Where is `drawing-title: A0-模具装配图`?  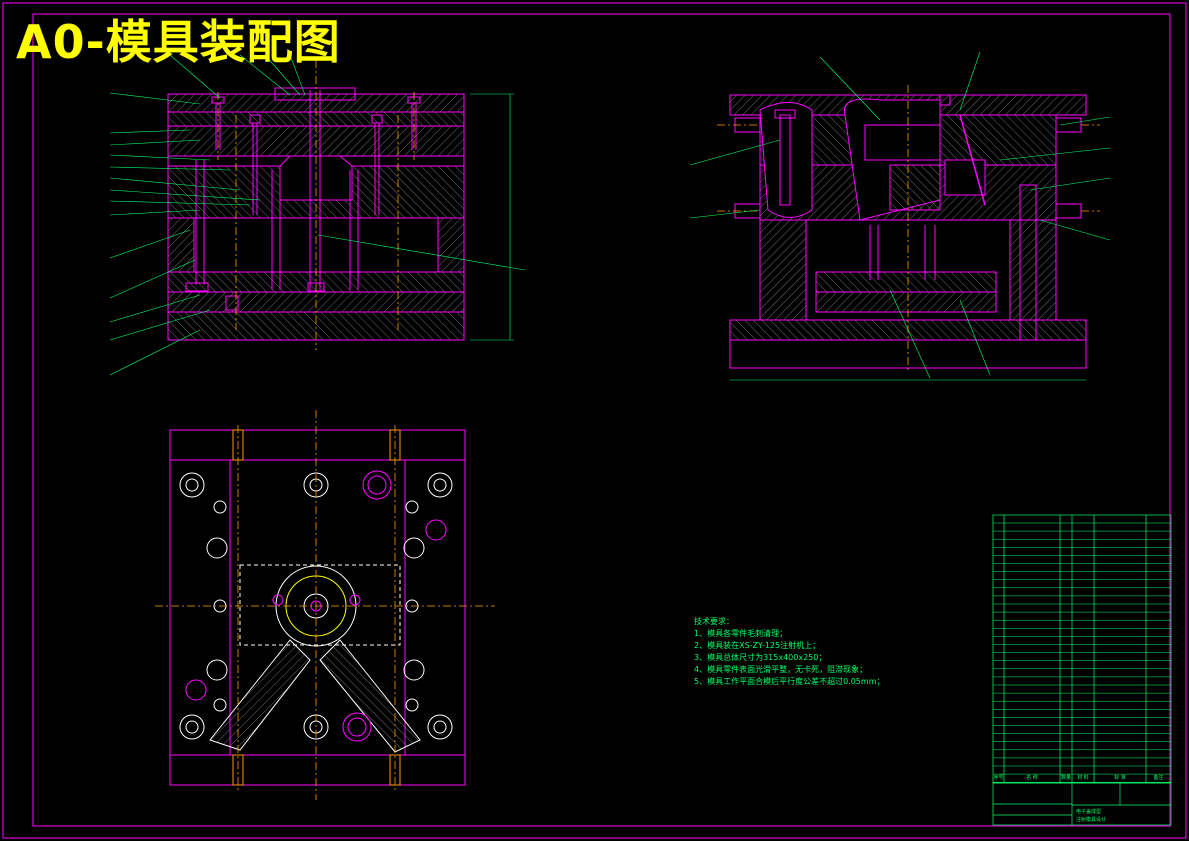 drawing-title: A0-模具装配图 is located at coordinates (178, 42).